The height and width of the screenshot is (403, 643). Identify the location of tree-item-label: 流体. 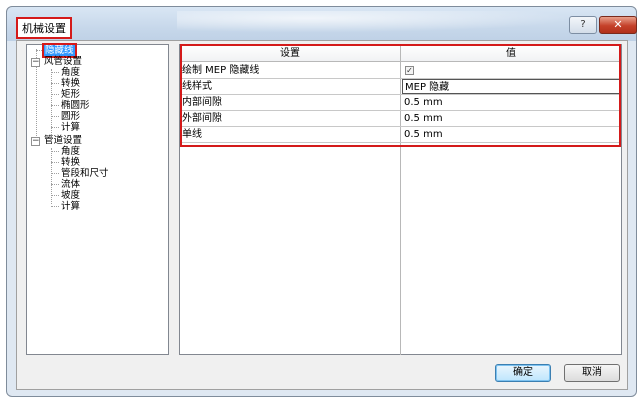
(71, 184).